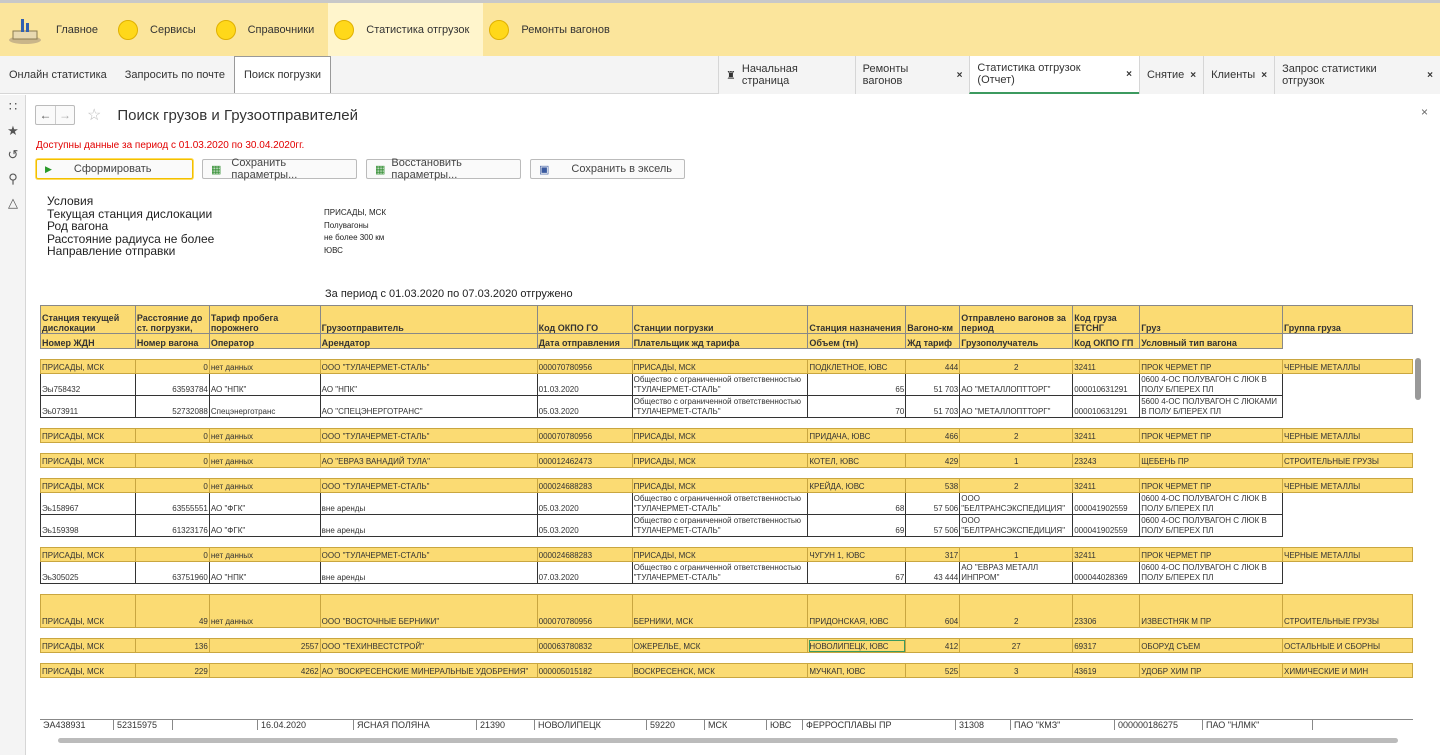 This screenshot has width=1440, height=755. What do you see at coordinates (1016, 572) in the screenshot?
I see `table-cell: АО "ЕВРАЗ МЕТАЛЛ ИНПРОМ"` at bounding box center [1016, 572].